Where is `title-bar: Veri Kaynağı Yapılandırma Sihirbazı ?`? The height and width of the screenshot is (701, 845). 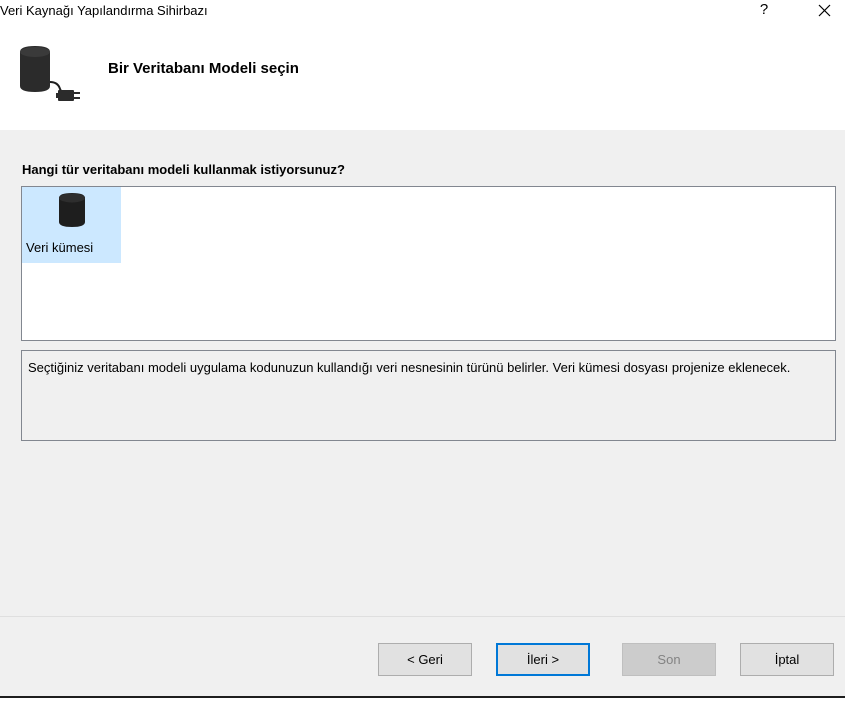
title-bar: Veri Kaynağı Yapılandırma Sihirbazı ? is located at coordinates (422, 11).